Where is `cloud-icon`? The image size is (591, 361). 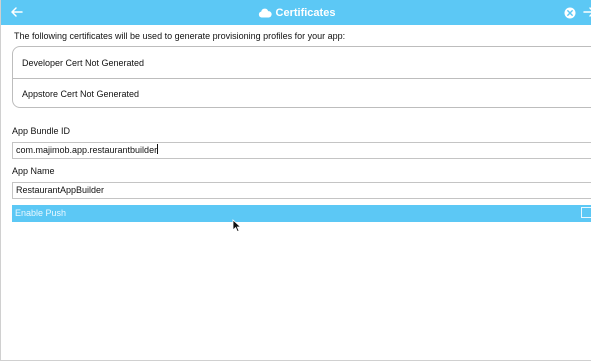 cloud-icon is located at coordinates (265, 13).